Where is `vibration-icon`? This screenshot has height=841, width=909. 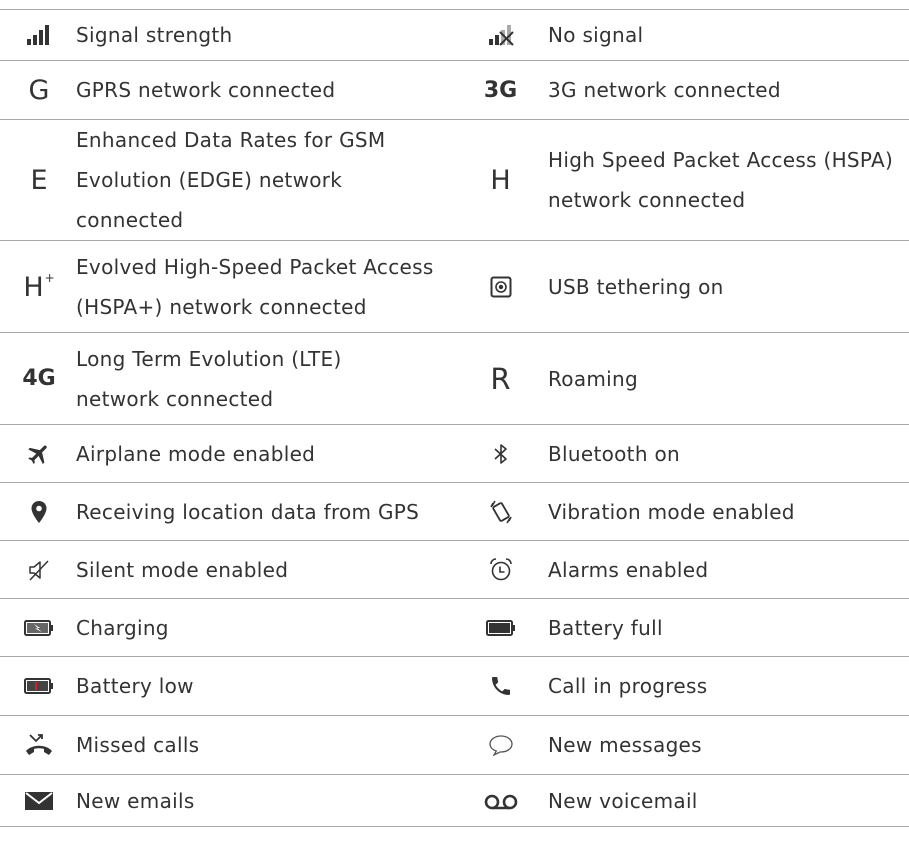
vibration-icon is located at coordinates (500, 512).